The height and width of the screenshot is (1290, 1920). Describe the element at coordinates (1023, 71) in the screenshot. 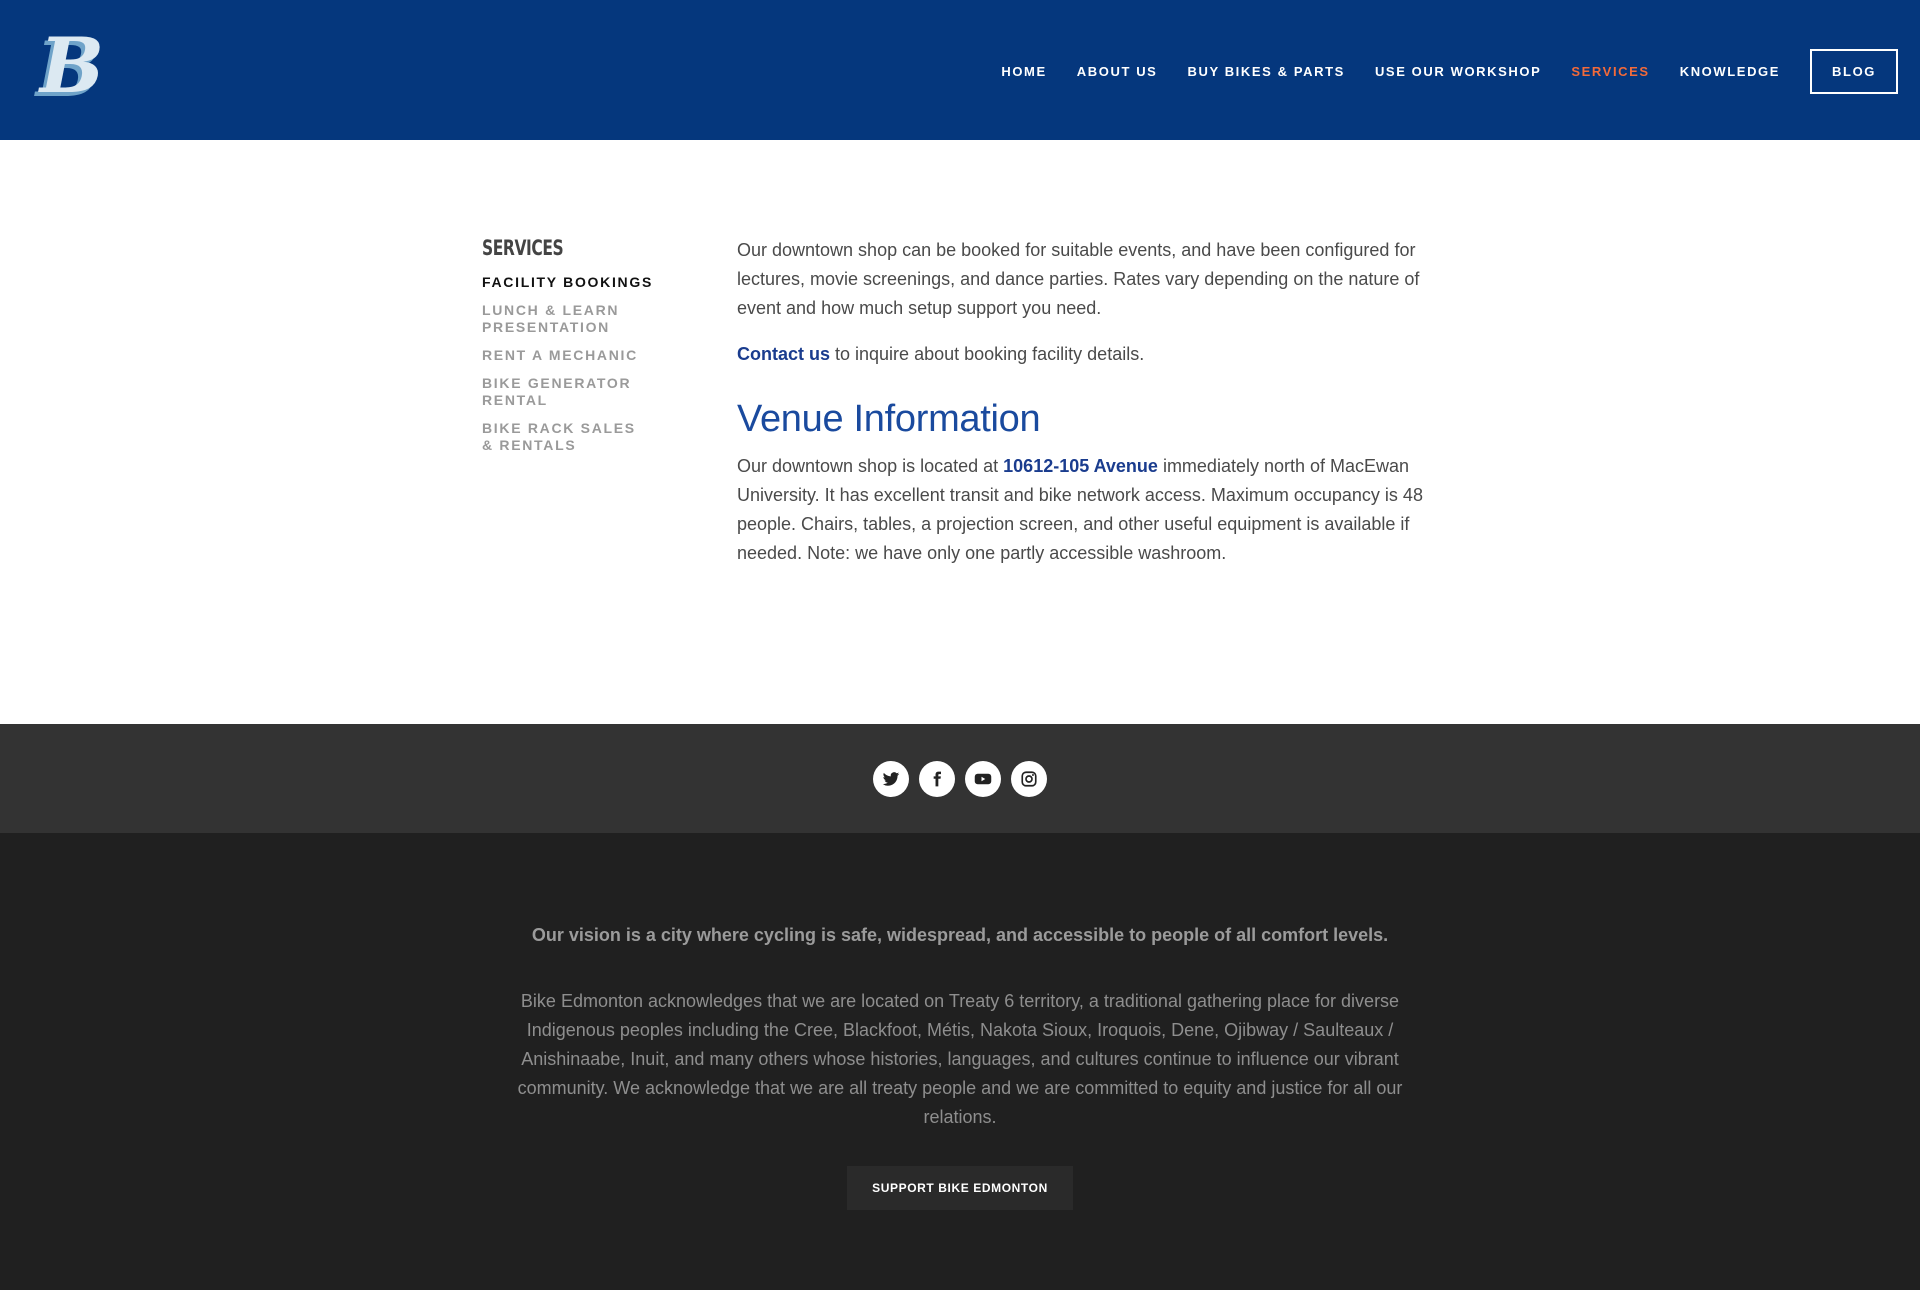

I see `nav-home: HOME` at that location.